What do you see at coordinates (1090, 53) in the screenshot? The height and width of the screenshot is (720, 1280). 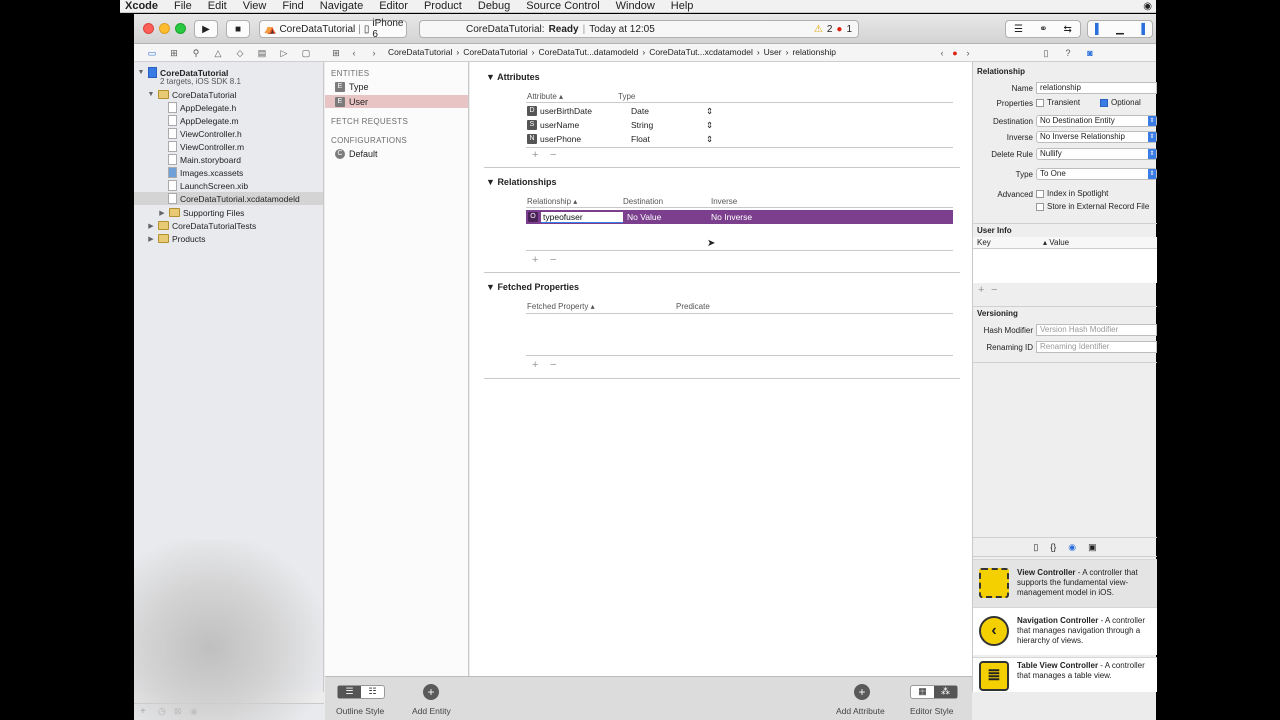 I see `data-model-inspector-icon: ◙` at bounding box center [1090, 53].